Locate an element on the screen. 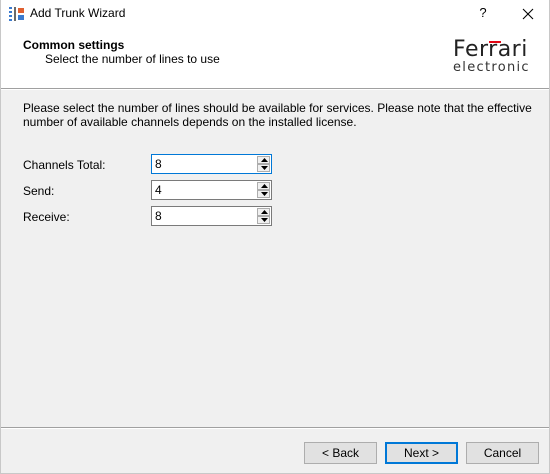 The width and height of the screenshot is (550, 474). logo-accent-mark is located at coordinates (495, 42).